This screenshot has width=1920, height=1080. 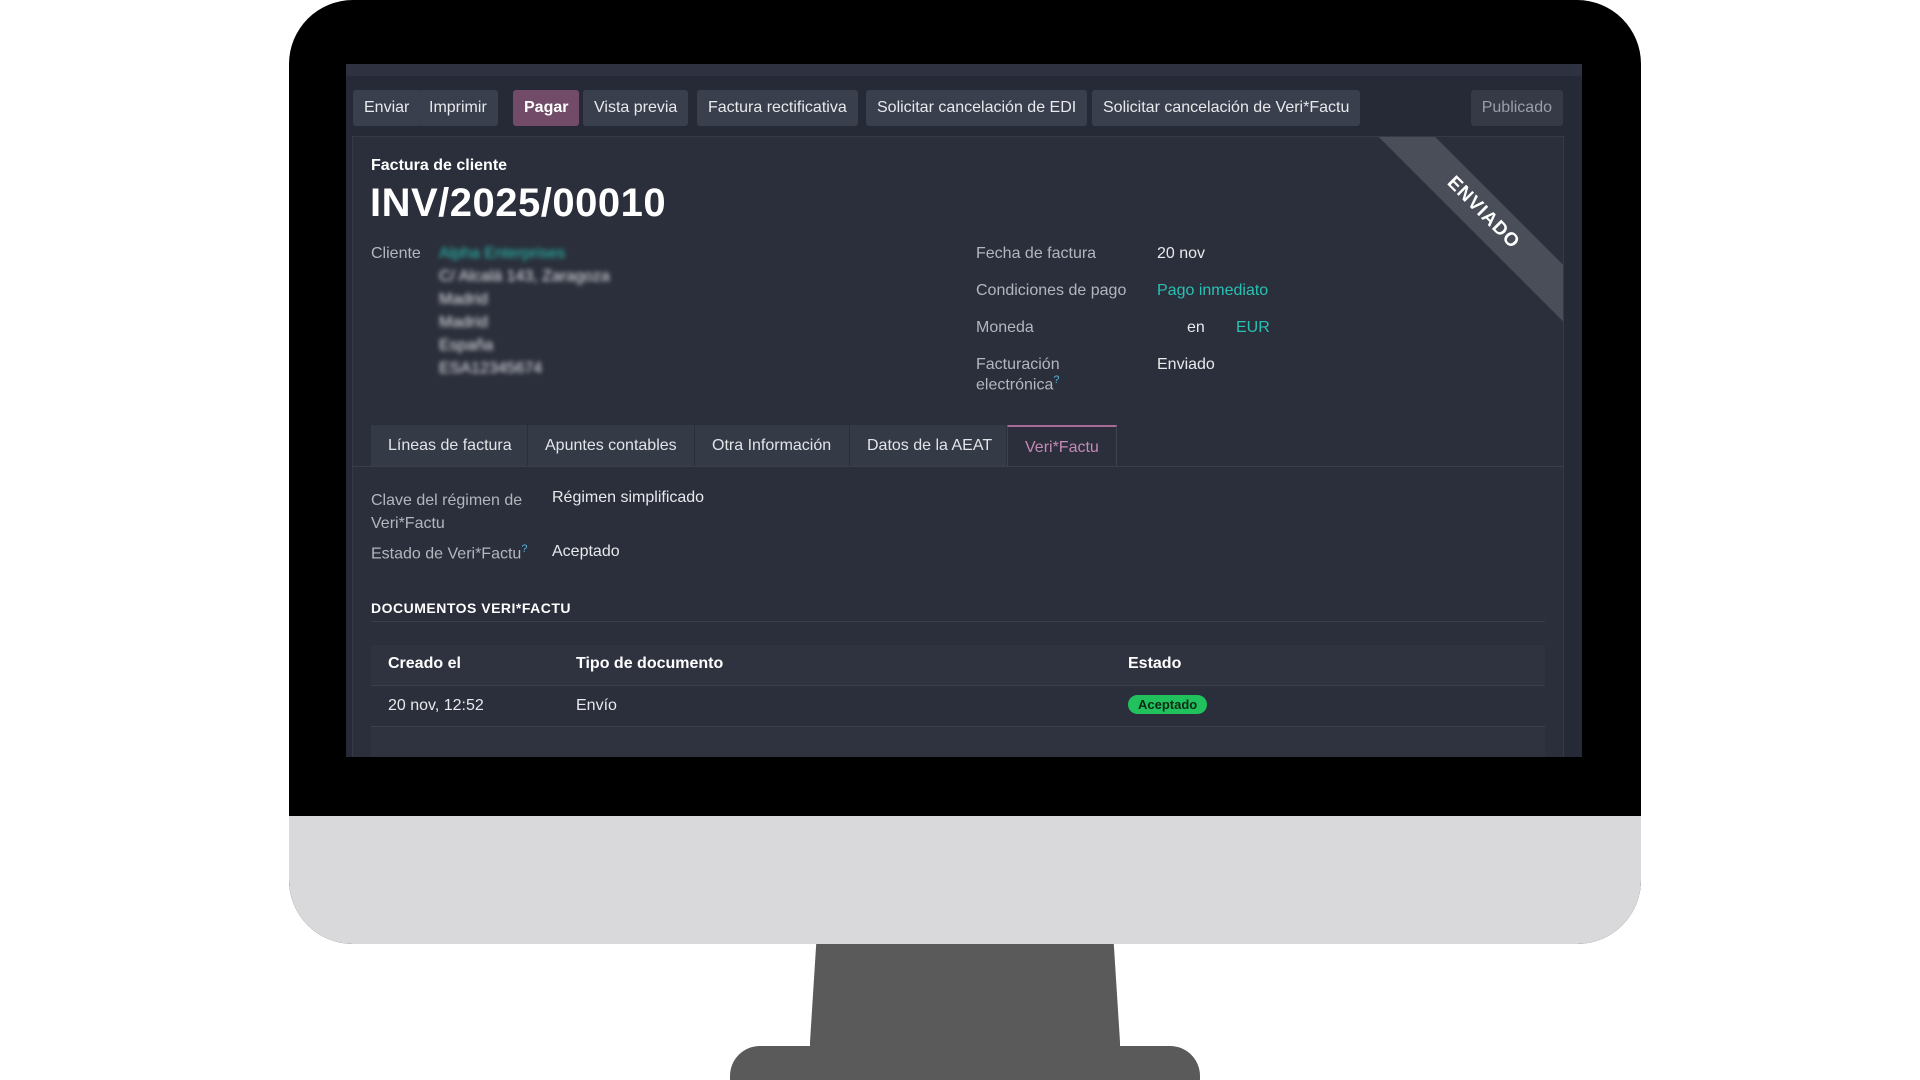 What do you see at coordinates (977, 108) in the screenshot?
I see `request-edi-cancel-button: Solicitar cancelación de EDI` at bounding box center [977, 108].